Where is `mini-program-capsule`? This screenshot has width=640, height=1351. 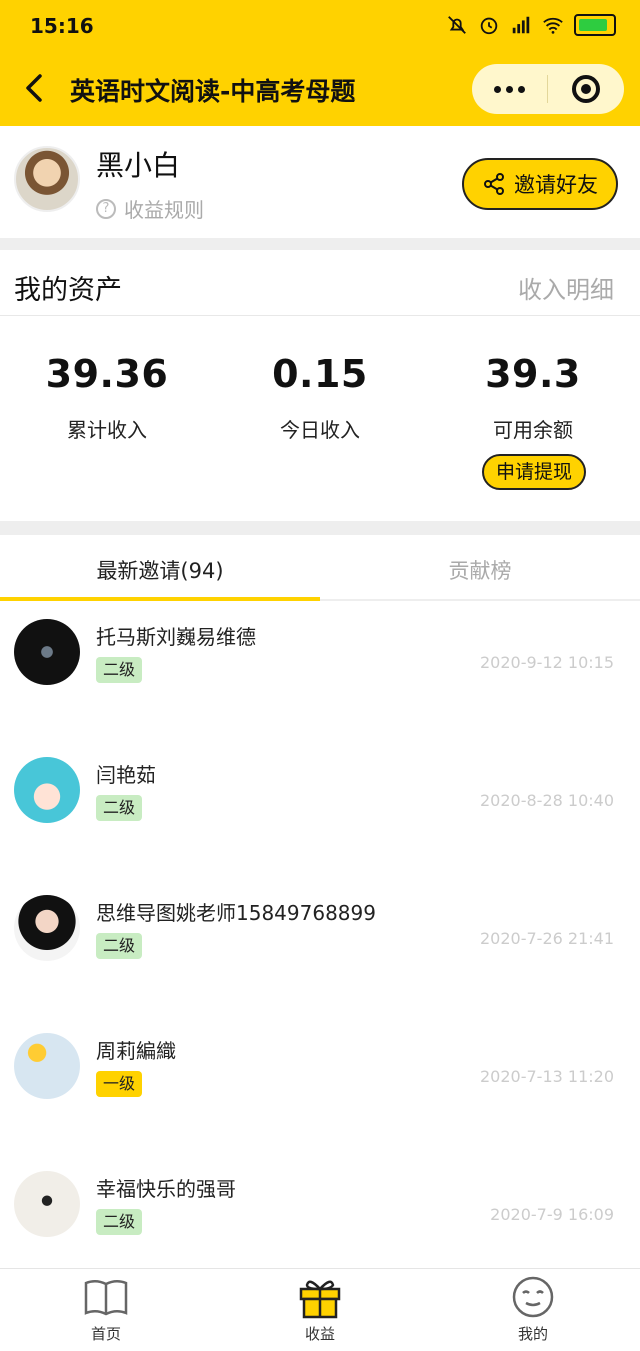
mini-program-capsule is located at coordinates (548, 89).